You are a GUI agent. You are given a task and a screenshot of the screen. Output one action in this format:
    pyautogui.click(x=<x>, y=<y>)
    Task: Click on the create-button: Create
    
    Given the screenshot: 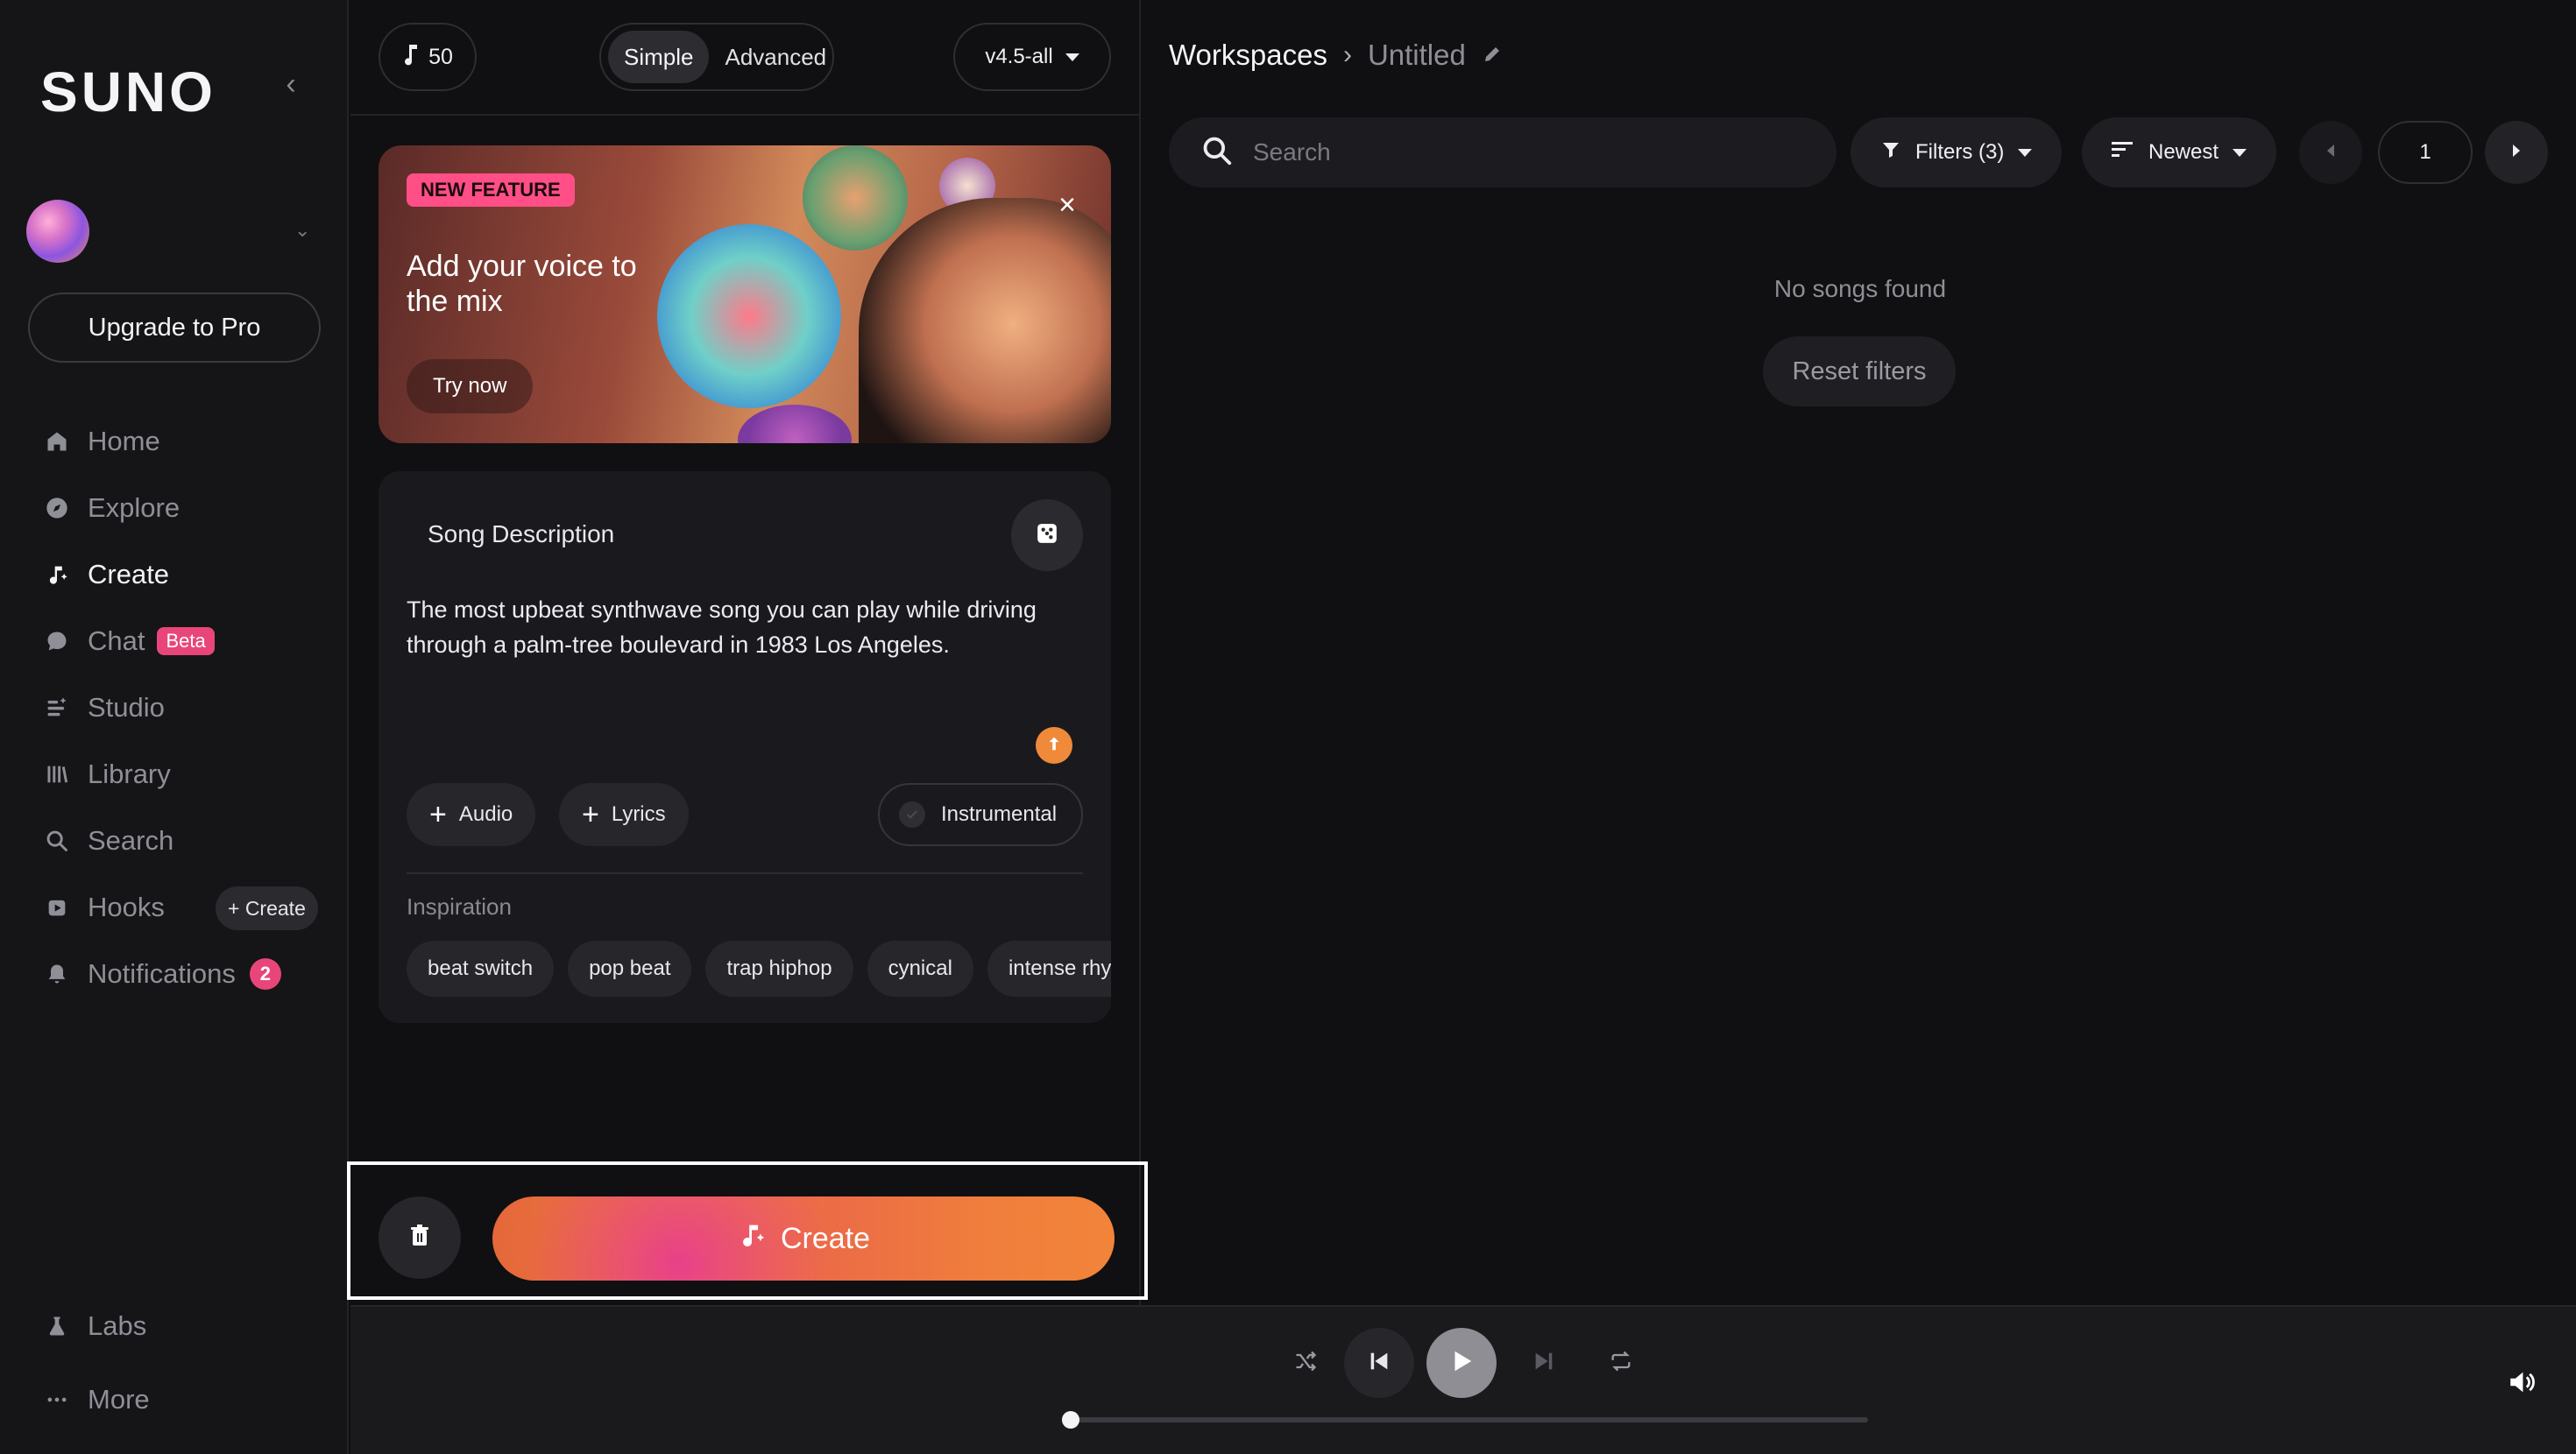 What is the action you would take?
    pyautogui.click(x=803, y=1238)
    